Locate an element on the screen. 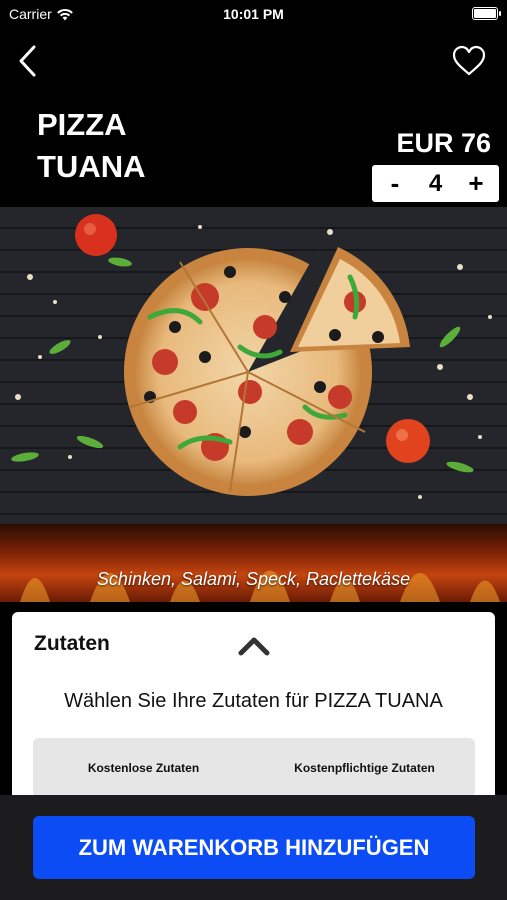 The height and width of the screenshot is (900, 507). ingredients-subtitle: Wählen Sie Ihre Zutaten für PIZZA TUANA is located at coordinates (253, 701).